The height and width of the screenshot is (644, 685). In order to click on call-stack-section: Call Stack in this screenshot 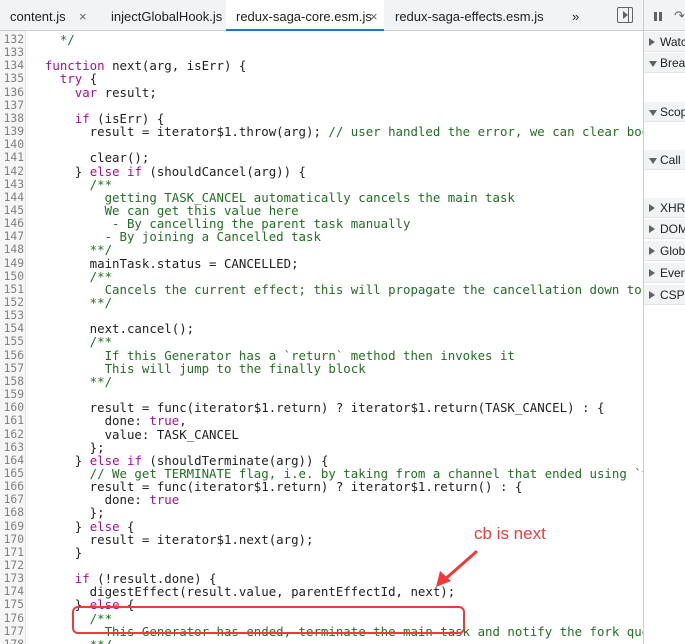, I will do `click(664, 160)`.